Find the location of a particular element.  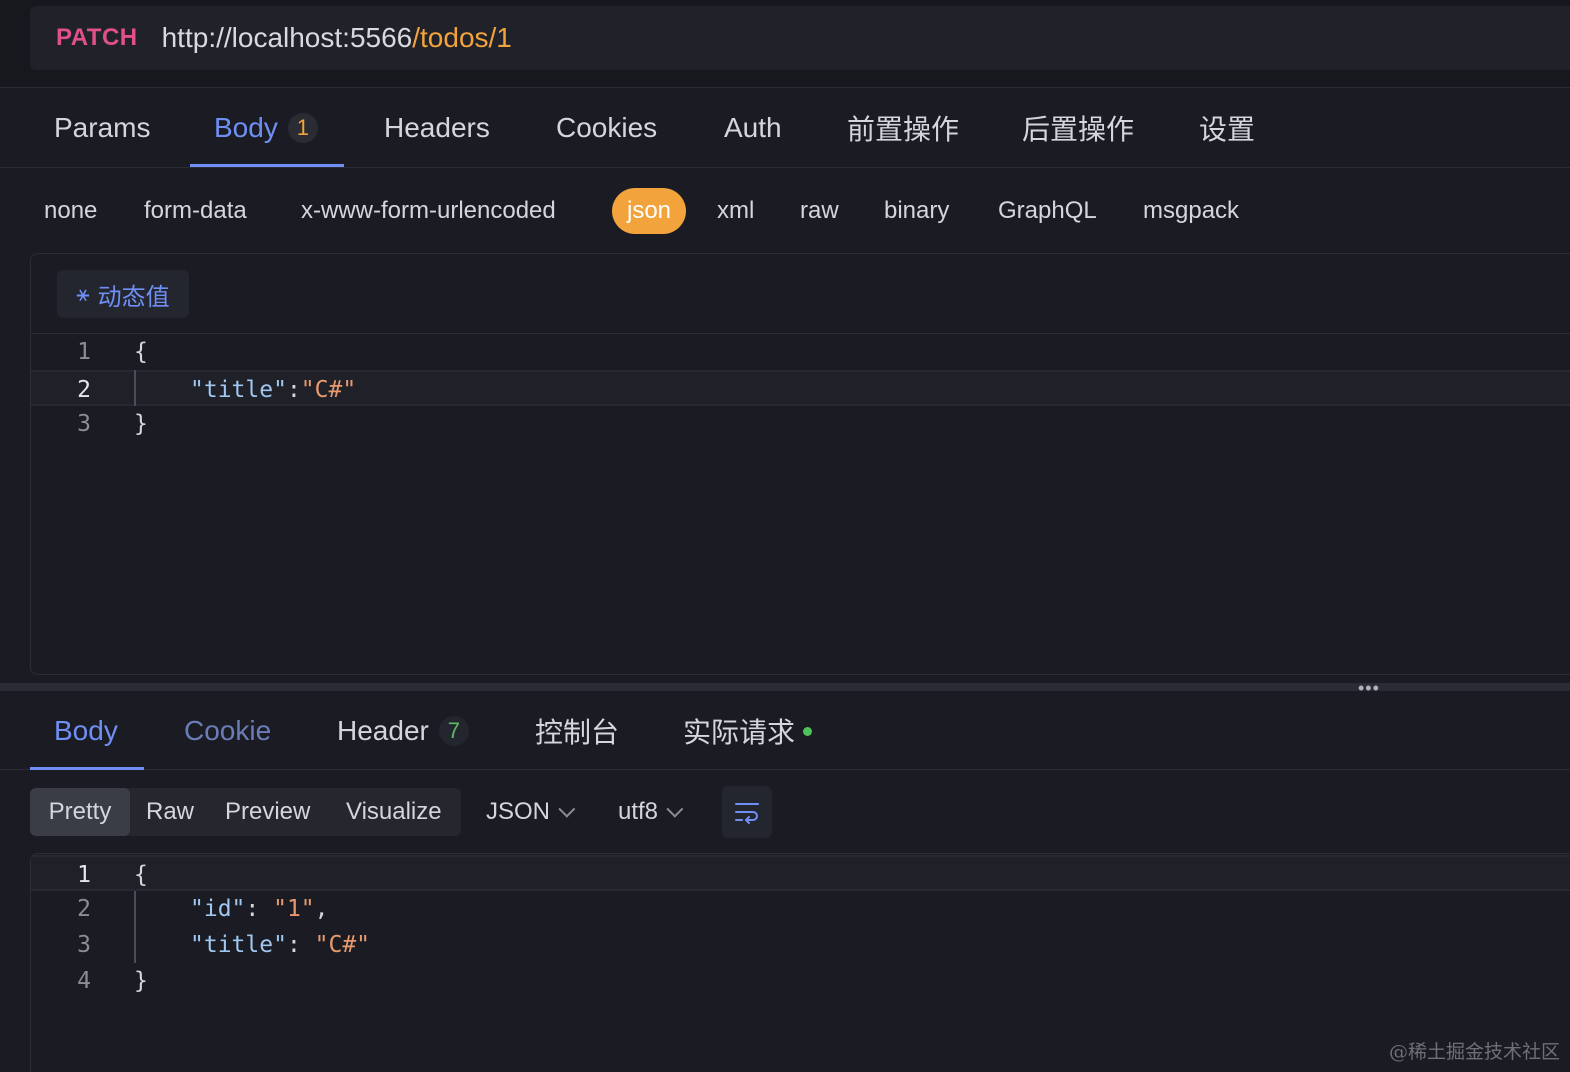

tab-headers: Headers is located at coordinates (437, 128).